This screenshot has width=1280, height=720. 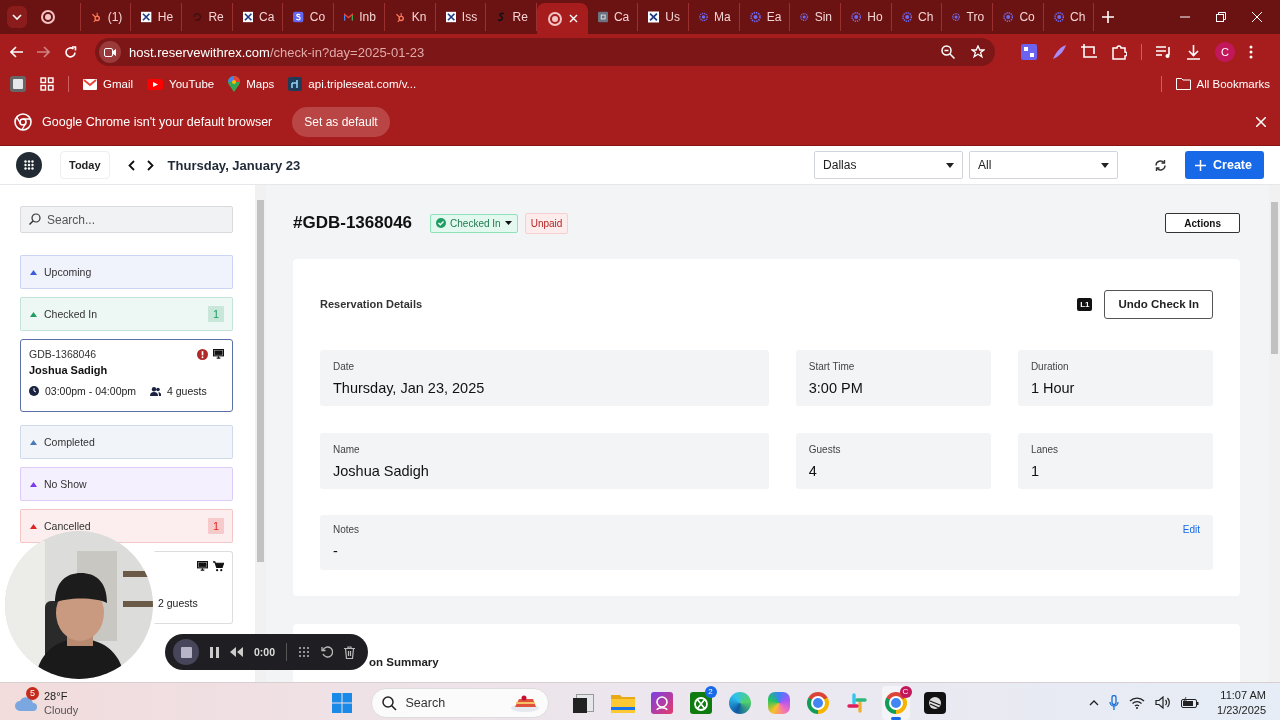 What do you see at coordinates (410, 17) in the screenshot?
I see `browser-tab: Kn` at bounding box center [410, 17].